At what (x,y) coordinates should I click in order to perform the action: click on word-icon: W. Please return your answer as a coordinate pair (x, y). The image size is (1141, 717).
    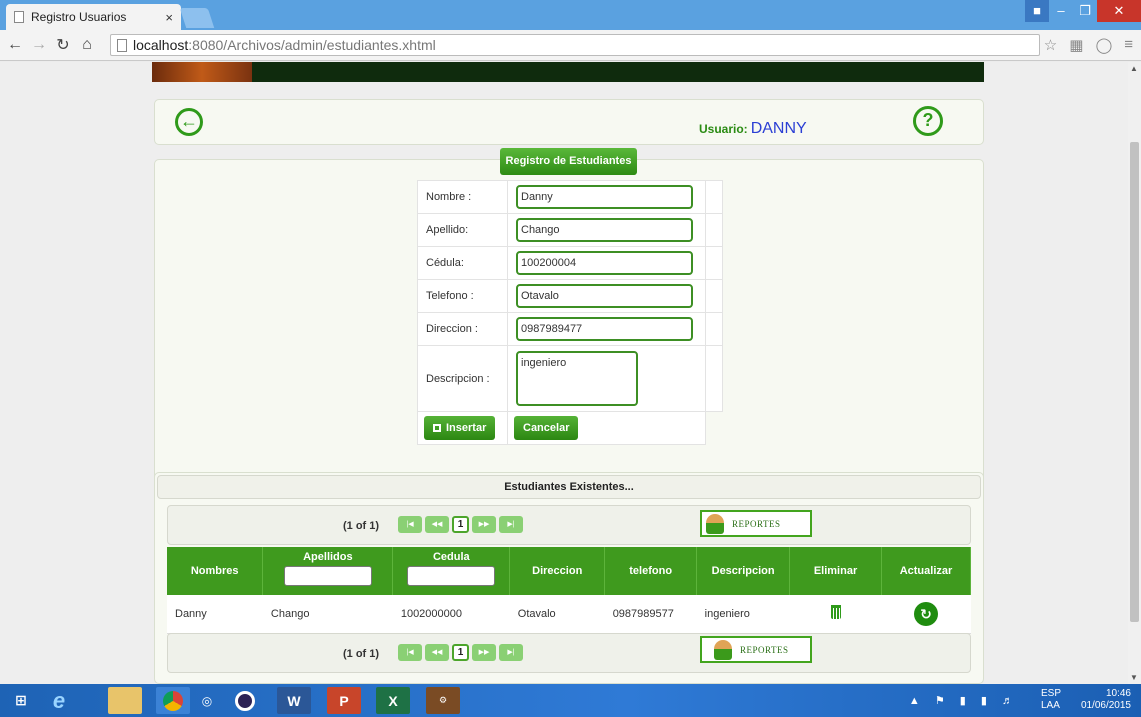
    Looking at the image, I should click on (294, 700).